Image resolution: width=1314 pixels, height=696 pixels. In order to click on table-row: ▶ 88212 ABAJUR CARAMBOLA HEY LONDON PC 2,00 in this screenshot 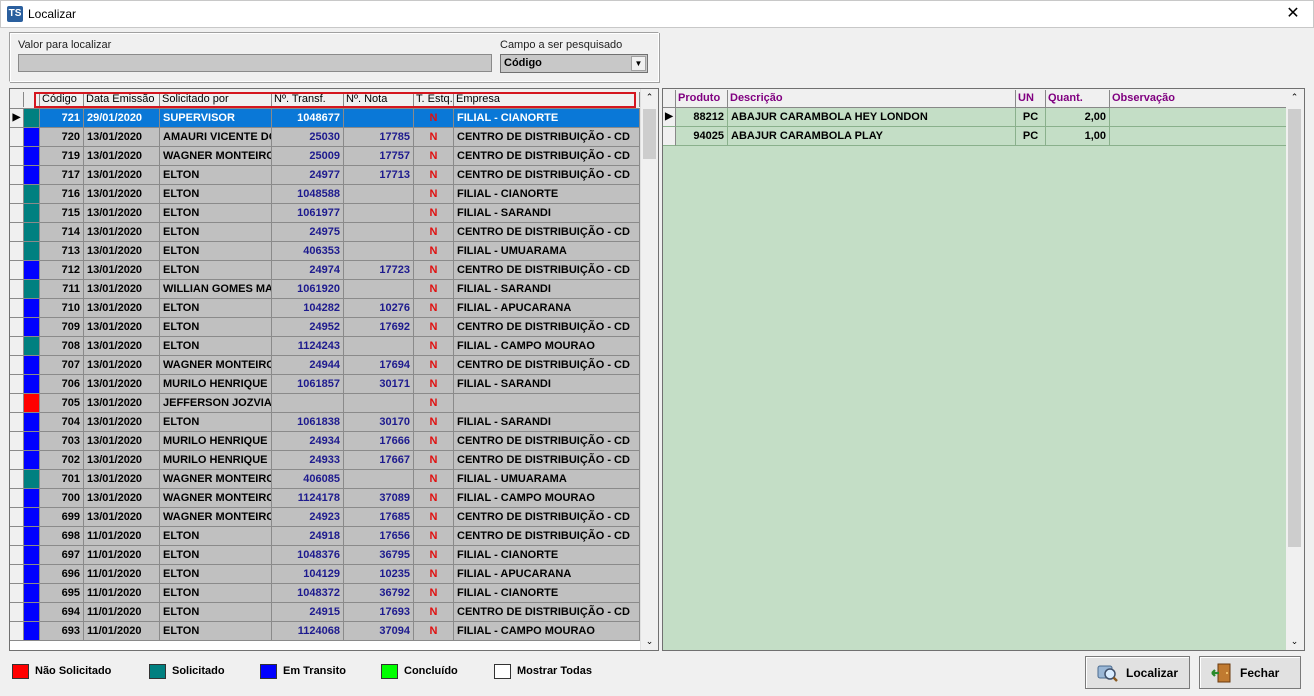, I will do `click(975, 117)`.